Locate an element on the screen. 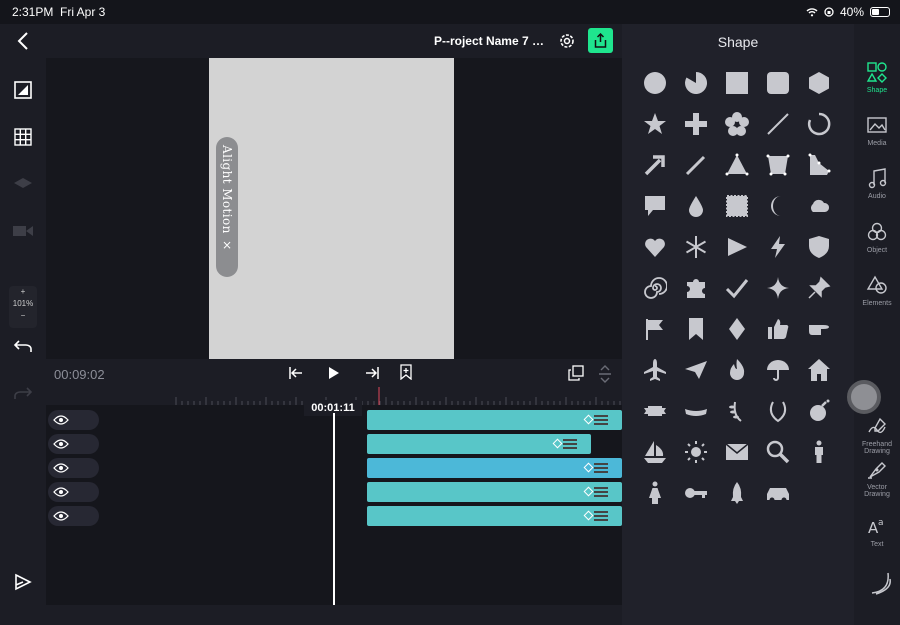 The height and width of the screenshot is (625, 900). floating-assistive-button is located at coordinates (864, 397).